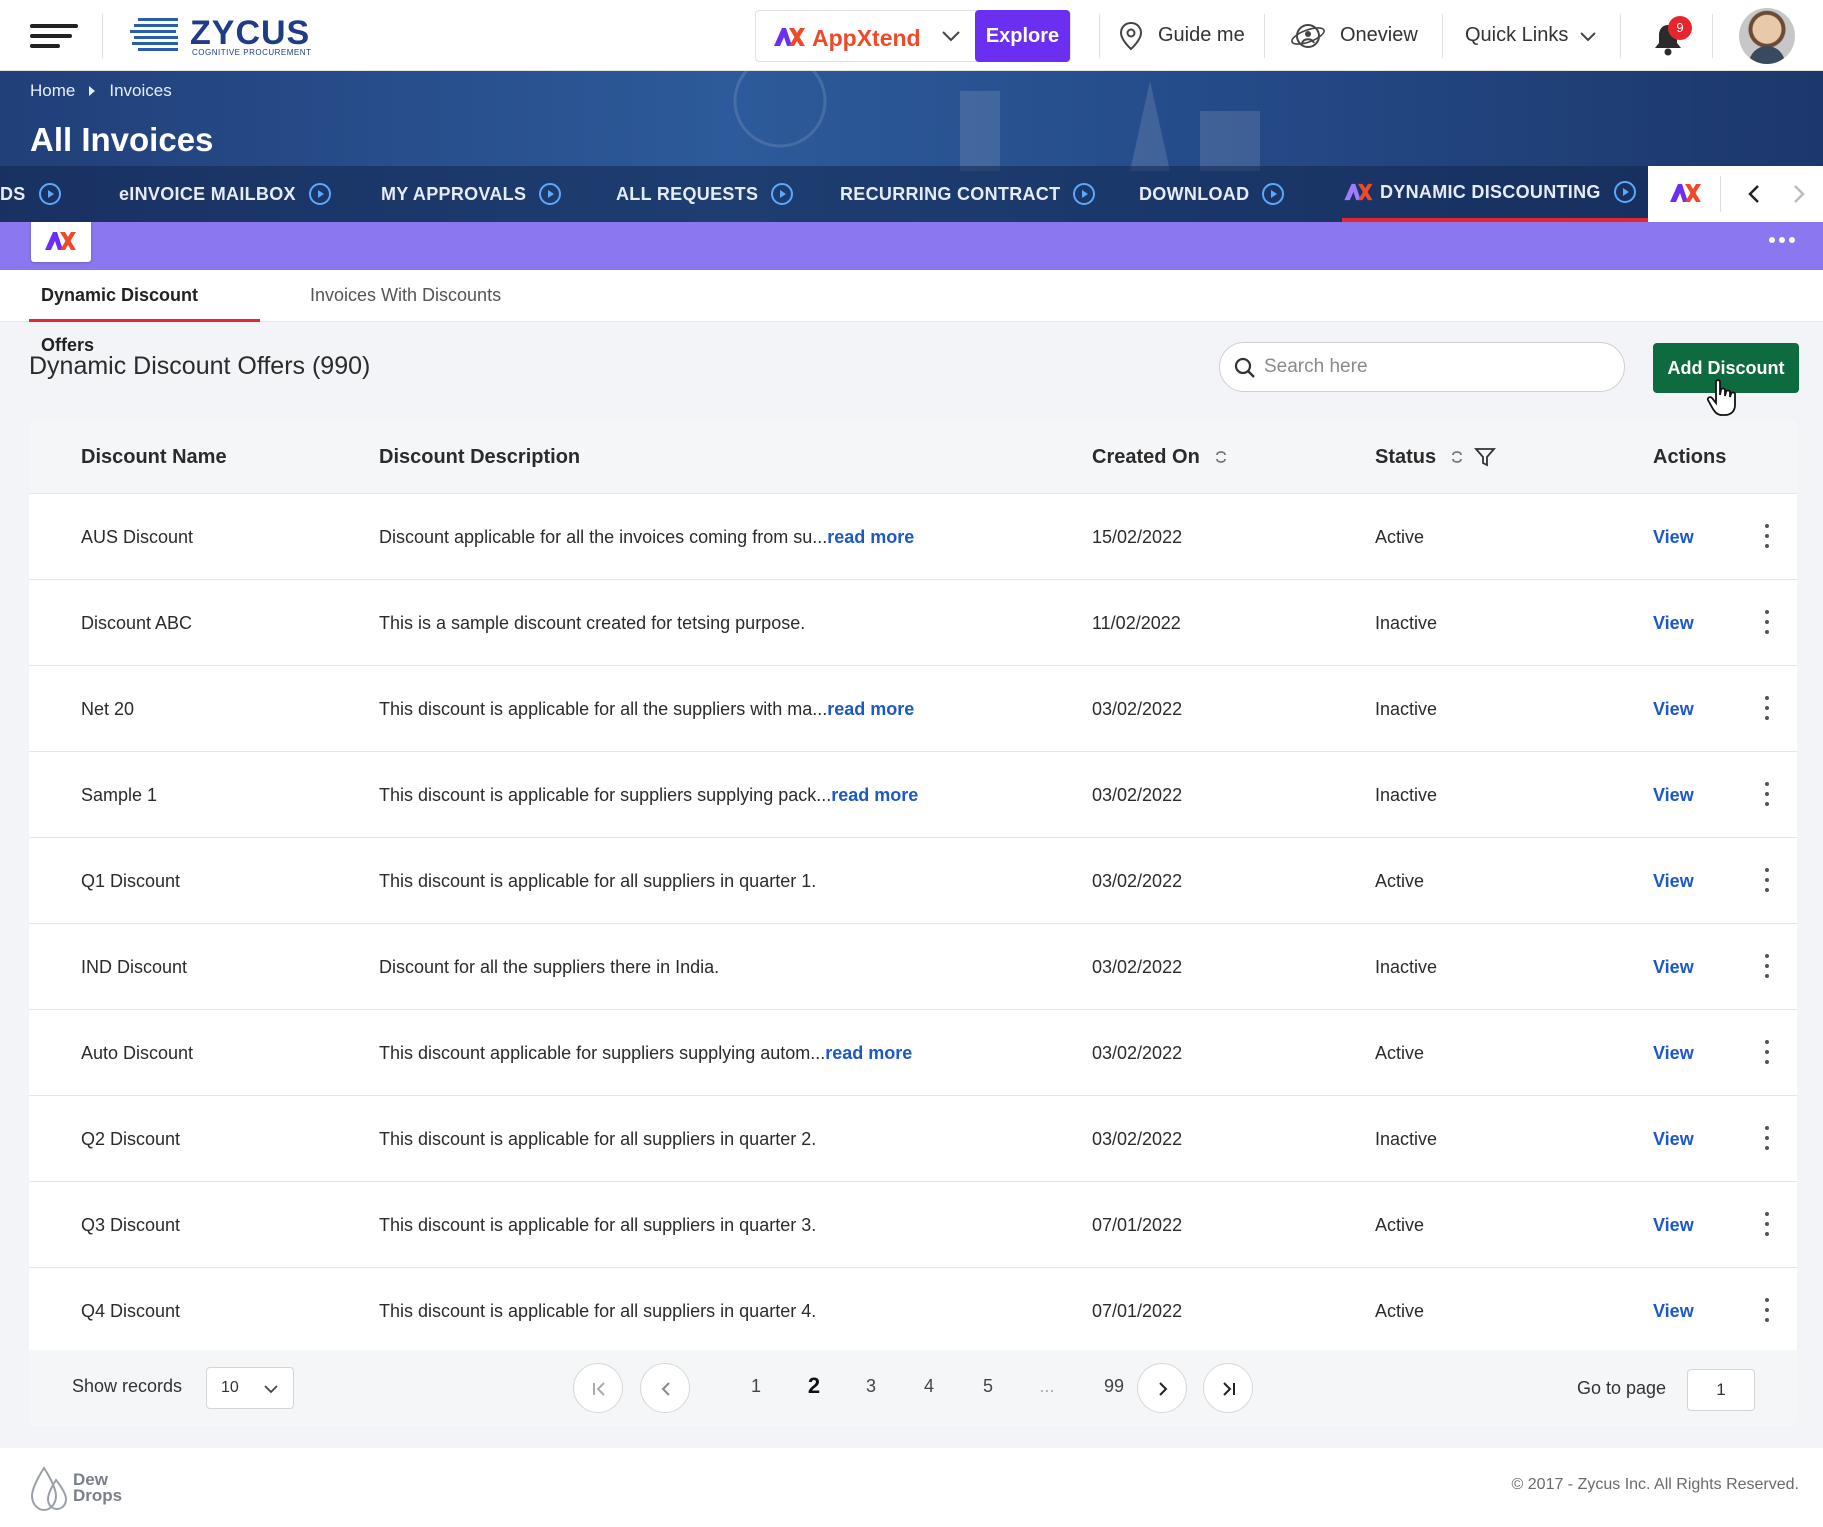 The image size is (1823, 1527). What do you see at coordinates (1485, 457) in the screenshot?
I see `filter-icon` at bounding box center [1485, 457].